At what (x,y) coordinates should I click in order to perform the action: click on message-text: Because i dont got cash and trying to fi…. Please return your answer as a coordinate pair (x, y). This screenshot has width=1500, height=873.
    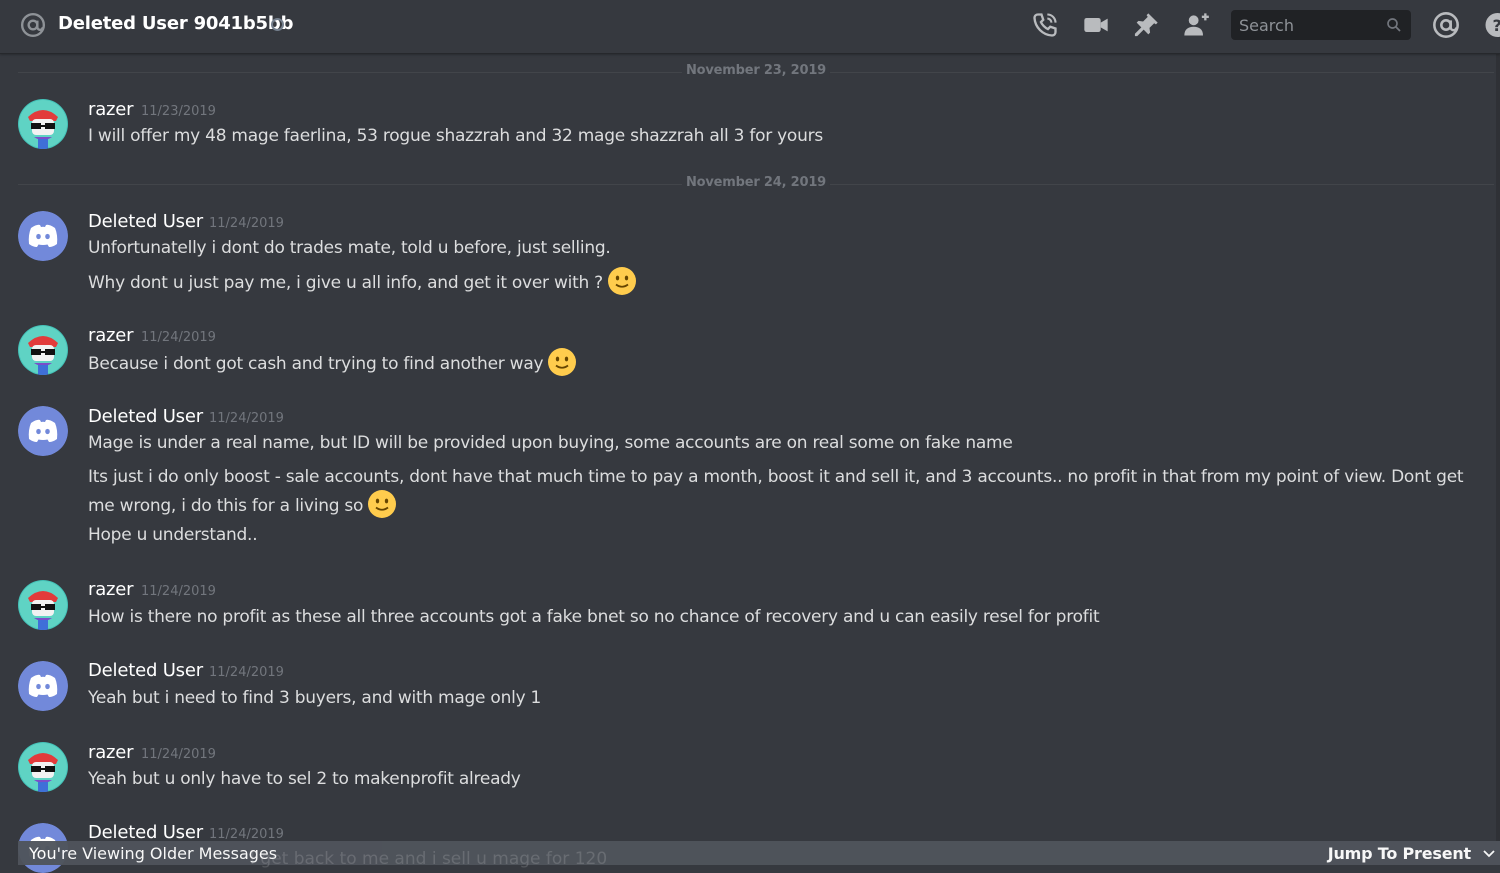
    Looking at the image, I should click on (315, 364).